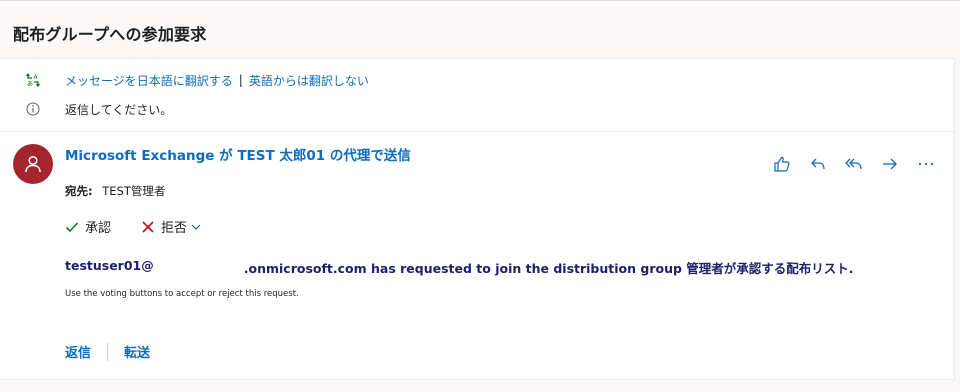 Image resolution: width=960 pixels, height=392 pixels. Describe the element at coordinates (133, 191) in the screenshot. I see `to-recipient: TEST管理者` at that location.